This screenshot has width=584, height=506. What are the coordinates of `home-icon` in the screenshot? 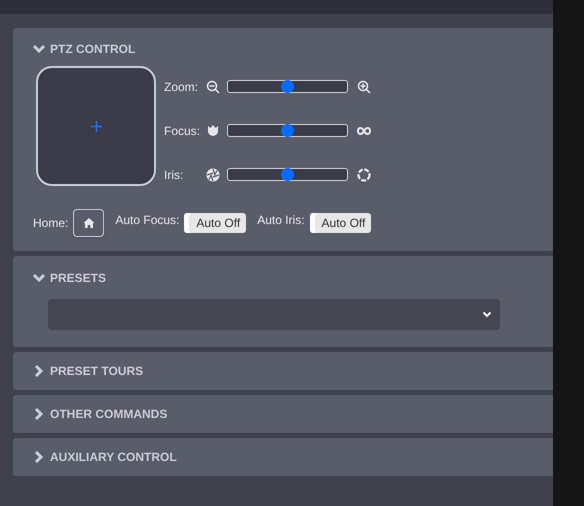 It's located at (88, 223).